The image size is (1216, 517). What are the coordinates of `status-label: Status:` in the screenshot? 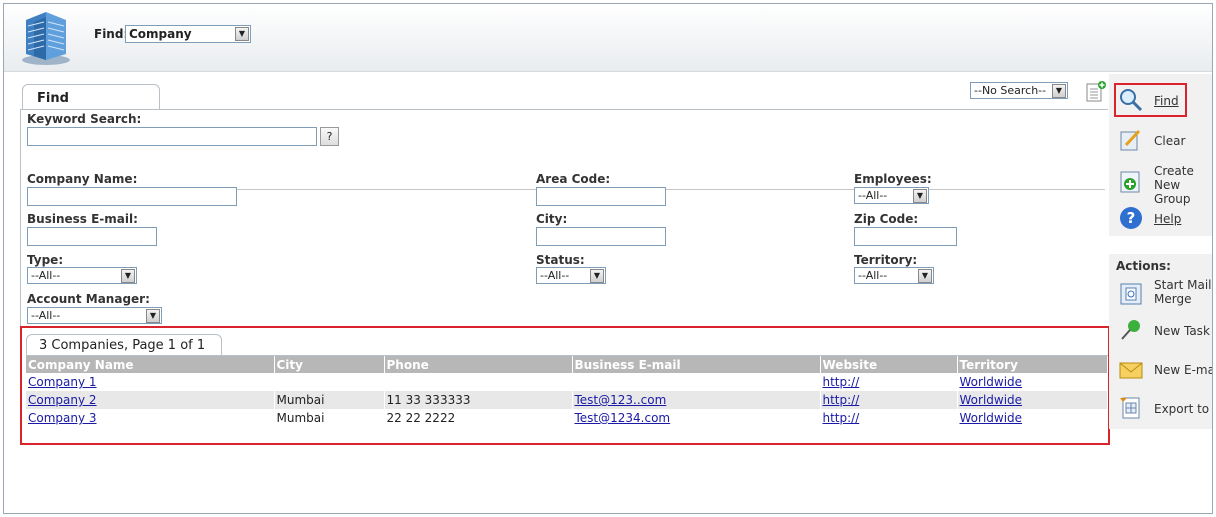 It's located at (560, 260).